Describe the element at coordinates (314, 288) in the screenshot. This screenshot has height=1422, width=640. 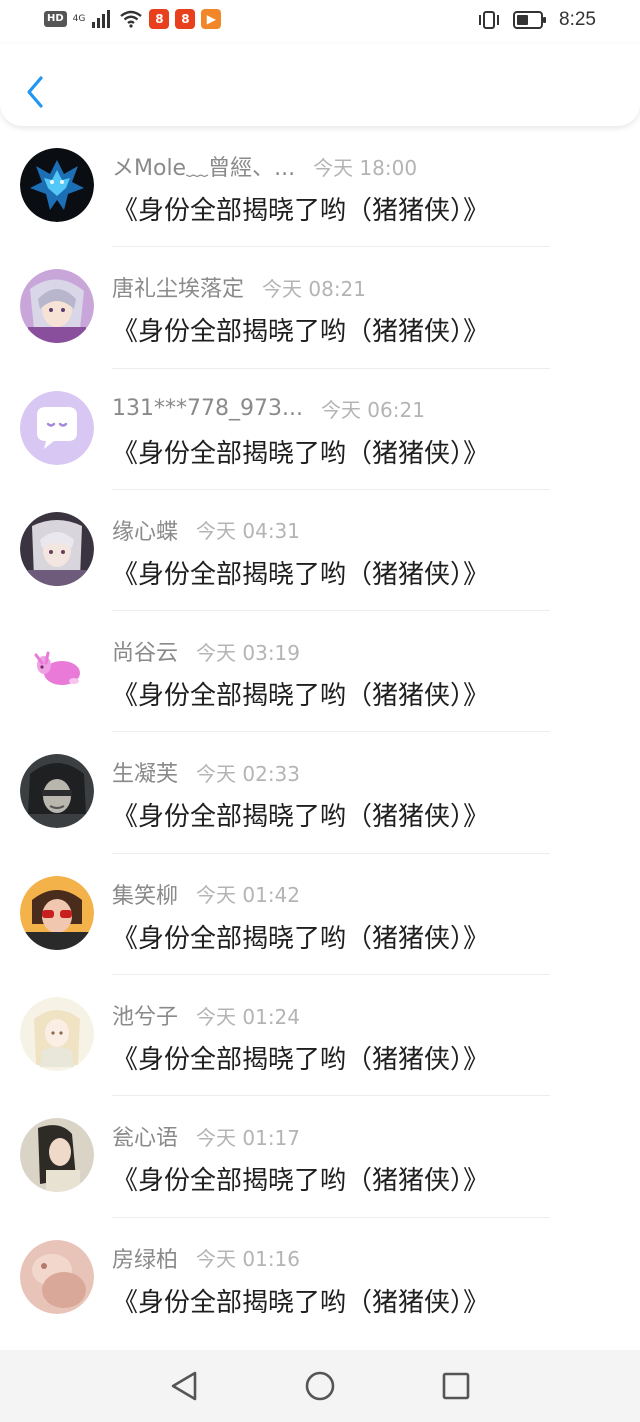
I see `timestamp: 今天 08:21` at that location.